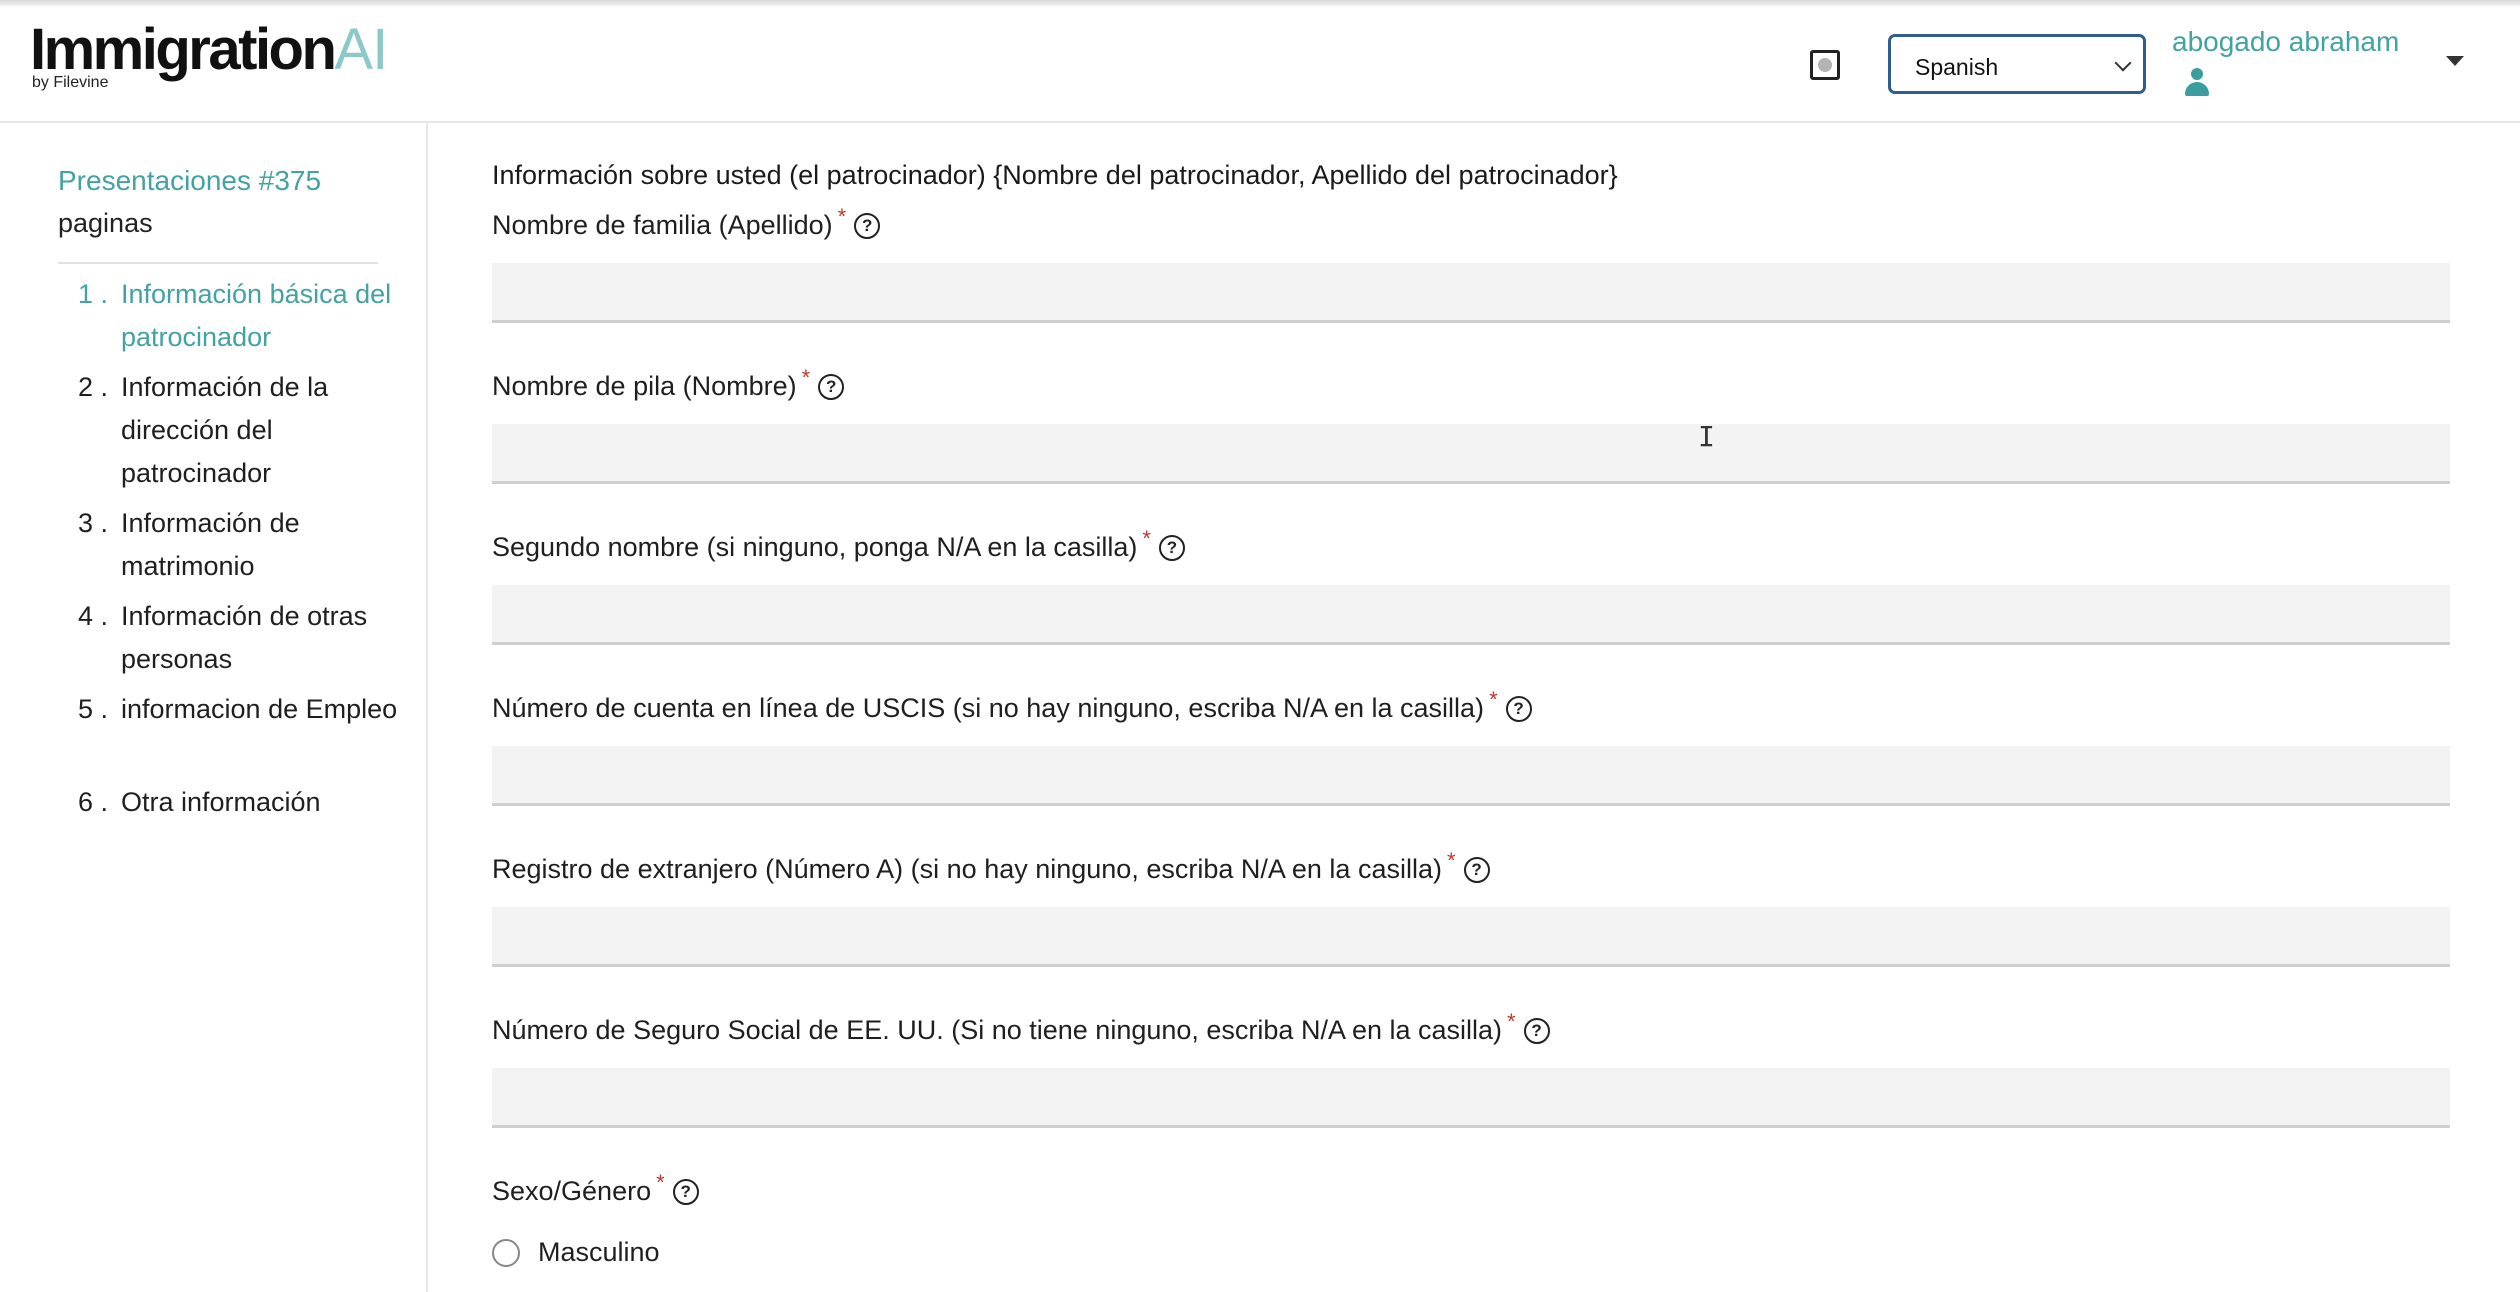  I want to click on sidebar-item-label: Información de matrimonio, so click(210, 544).